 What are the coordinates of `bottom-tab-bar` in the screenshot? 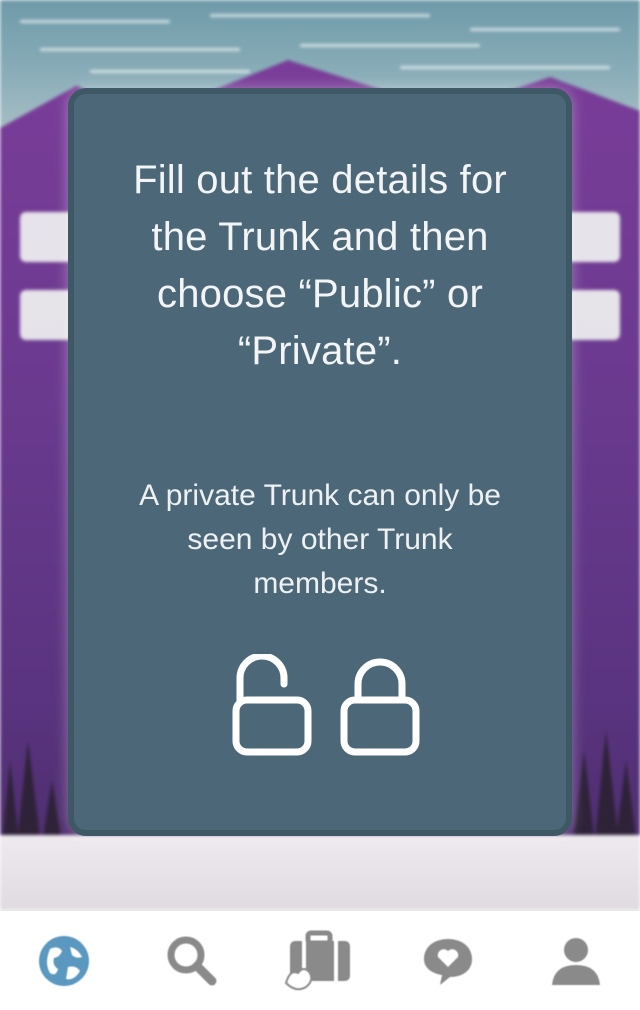 It's located at (320, 960).